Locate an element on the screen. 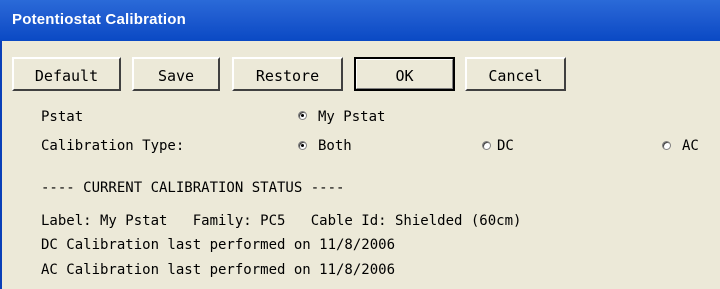  window-title: Potentiostat Calibration is located at coordinates (99, 19).